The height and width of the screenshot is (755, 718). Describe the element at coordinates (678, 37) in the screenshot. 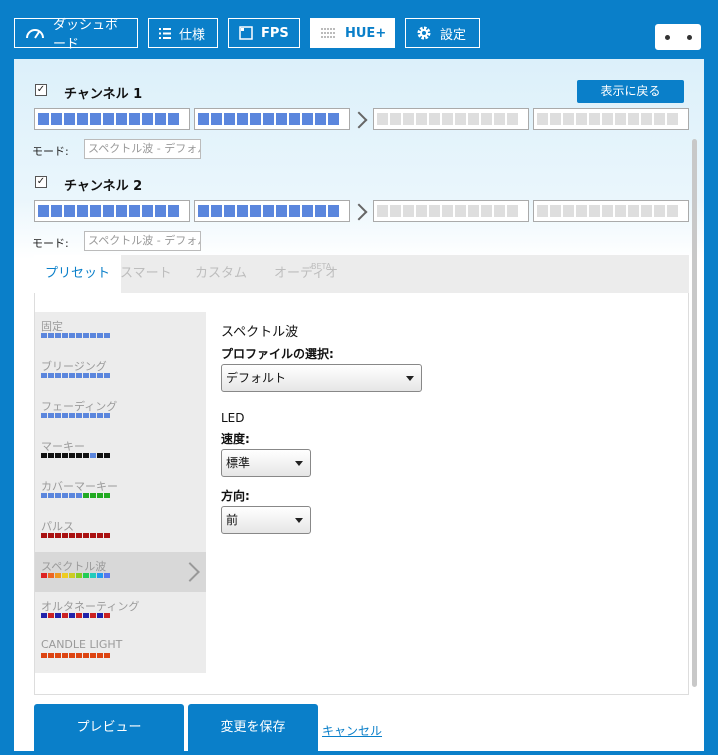

I see `device-icon` at that location.